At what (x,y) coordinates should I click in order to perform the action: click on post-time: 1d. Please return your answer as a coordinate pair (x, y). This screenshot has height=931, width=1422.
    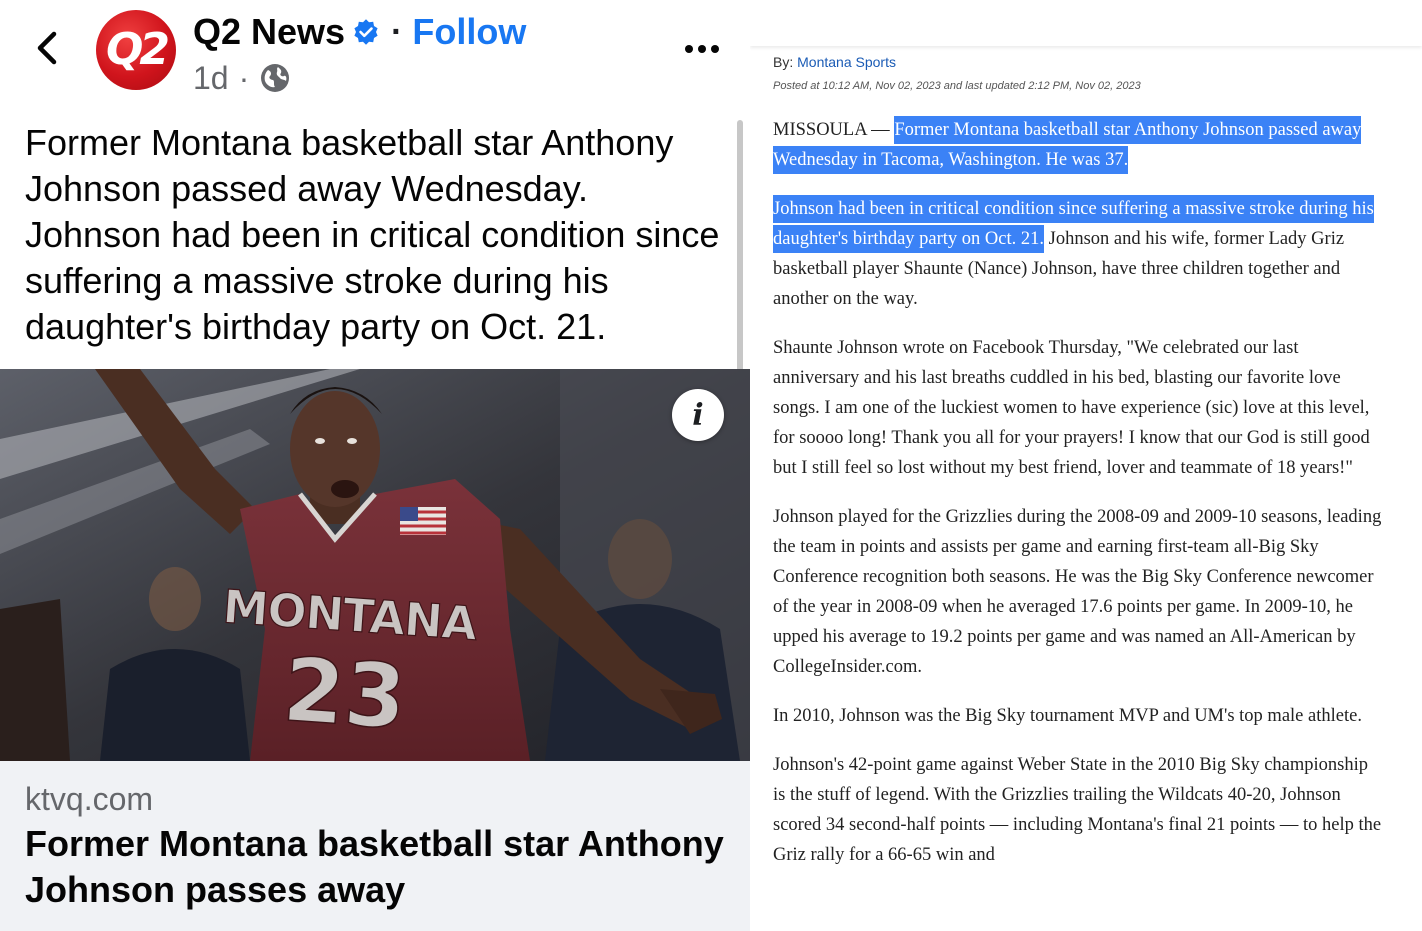
    Looking at the image, I should click on (211, 78).